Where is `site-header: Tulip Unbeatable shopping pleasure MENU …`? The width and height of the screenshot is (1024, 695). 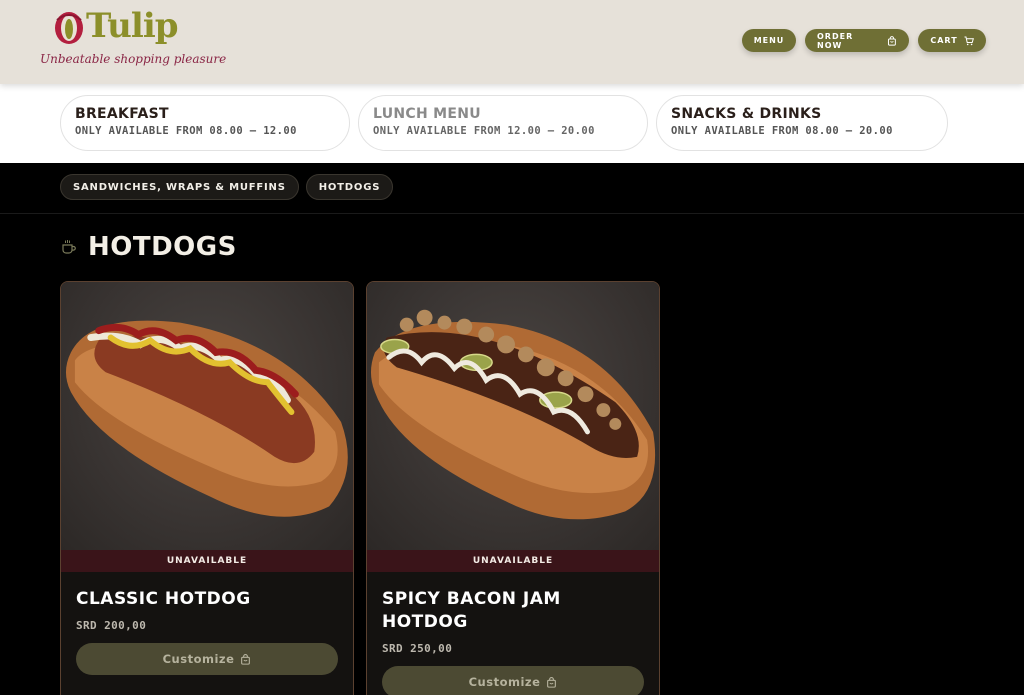 site-header: Tulip Unbeatable shopping pleasure MENU … is located at coordinates (512, 42).